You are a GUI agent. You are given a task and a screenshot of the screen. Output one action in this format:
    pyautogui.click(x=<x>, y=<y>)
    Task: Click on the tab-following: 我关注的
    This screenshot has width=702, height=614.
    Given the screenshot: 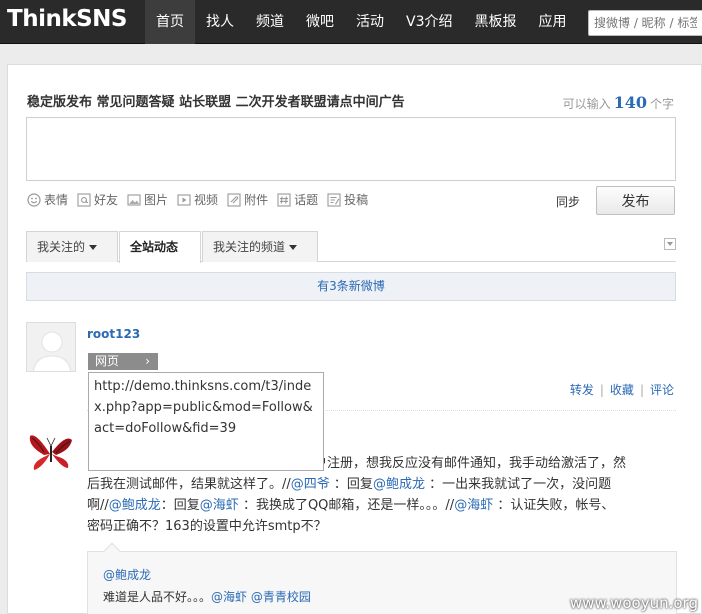 What is the action you would take?
    pyautogui.click(x=72, y=246)
    